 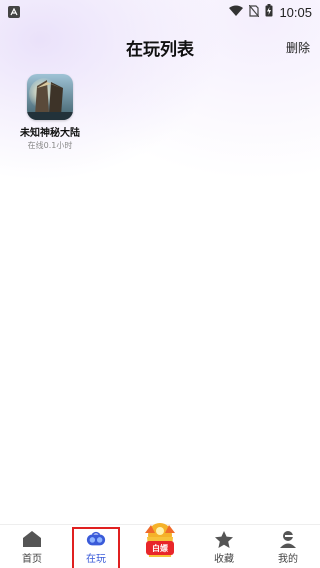 I want to click on tab-favorites: 收藏, so click(x=224, y=545).